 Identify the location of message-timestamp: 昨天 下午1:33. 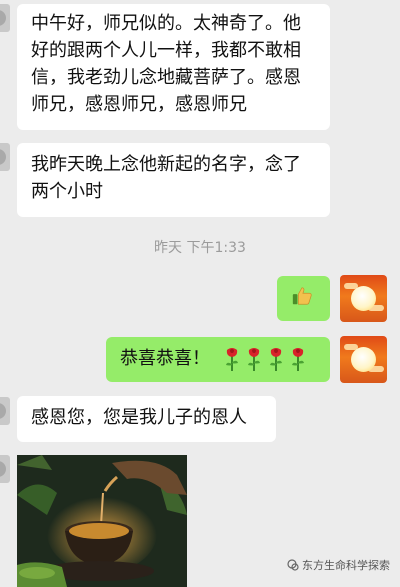
(200, 248).